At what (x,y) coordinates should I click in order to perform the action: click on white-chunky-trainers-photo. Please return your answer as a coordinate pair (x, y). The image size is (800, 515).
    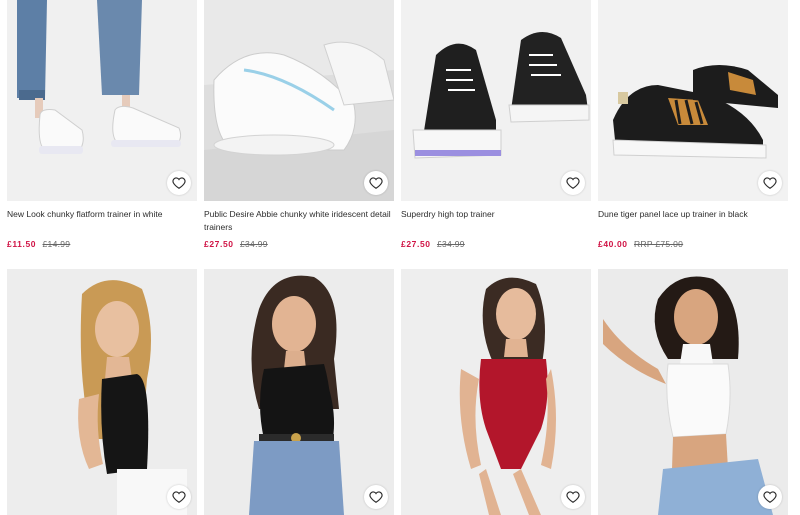
    Looking at the image, I should click on (299, 100).